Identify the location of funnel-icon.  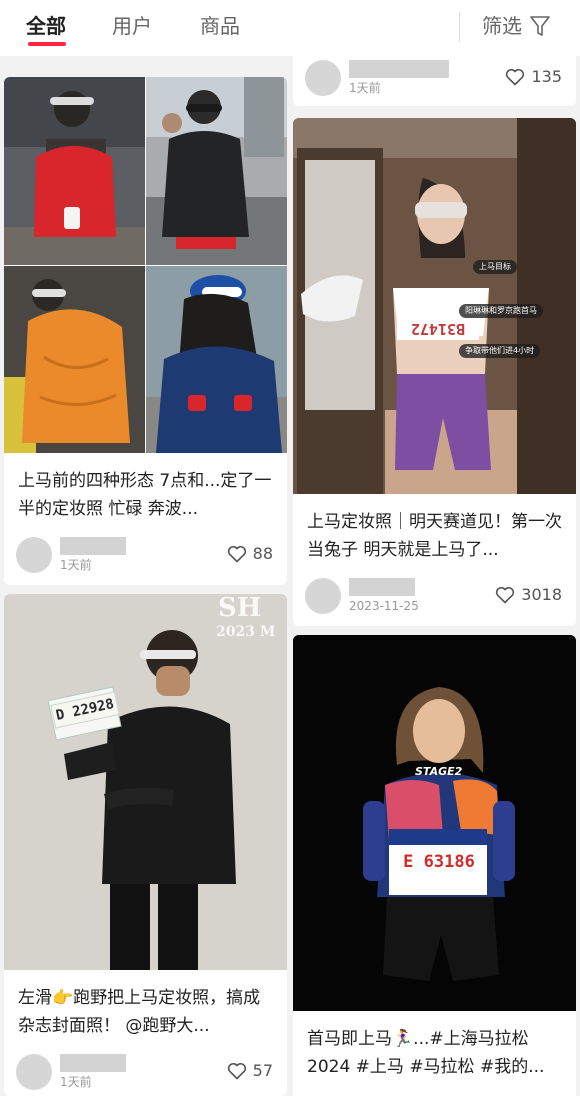
(540, 26).